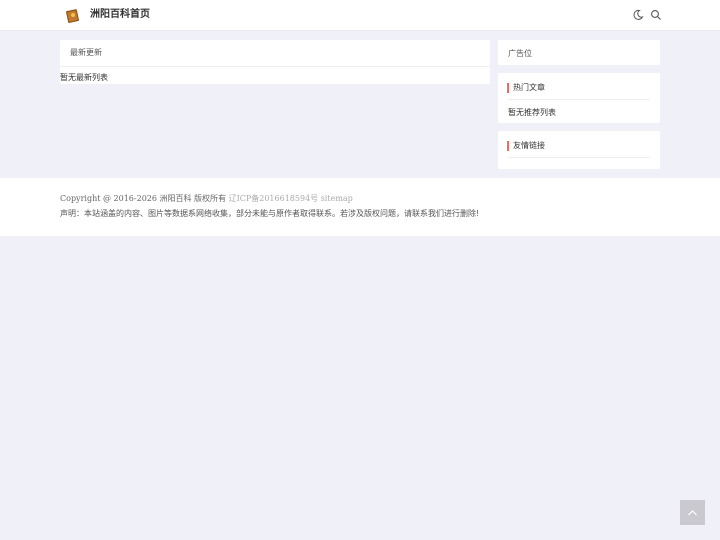 The image size is (720, 540). I want to click on links-accent-bar, so click(508, 146).